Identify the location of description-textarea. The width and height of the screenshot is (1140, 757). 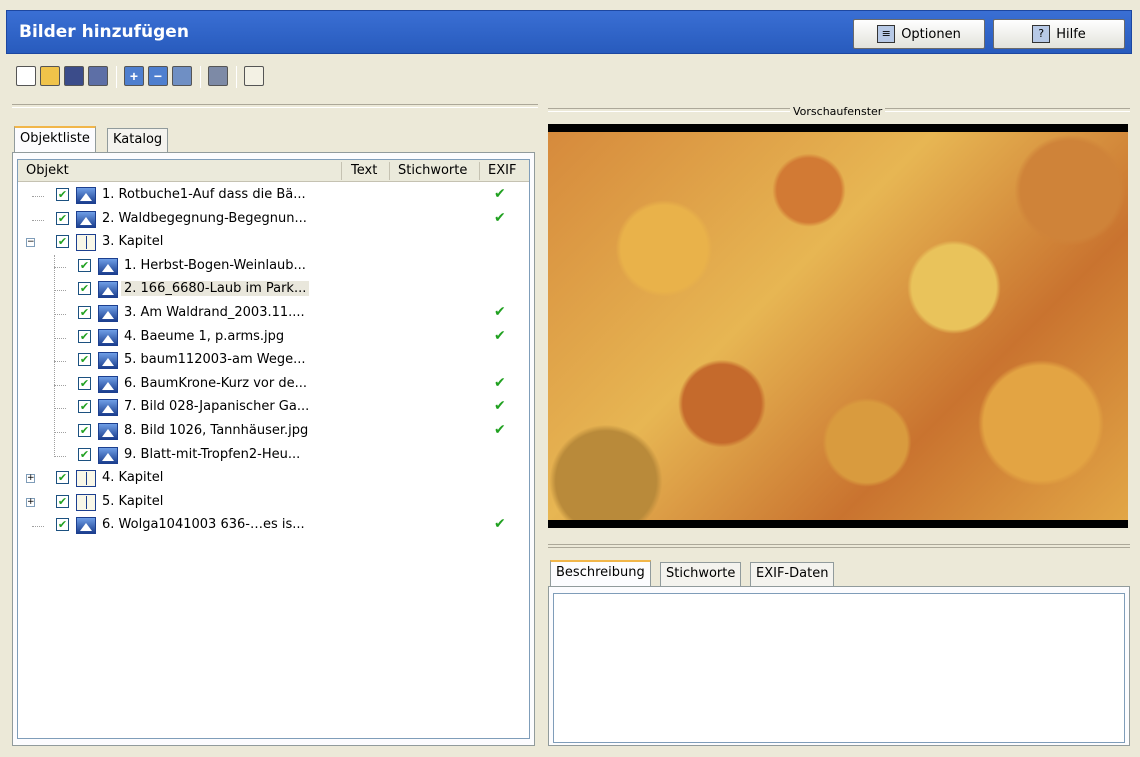
(839, 668).